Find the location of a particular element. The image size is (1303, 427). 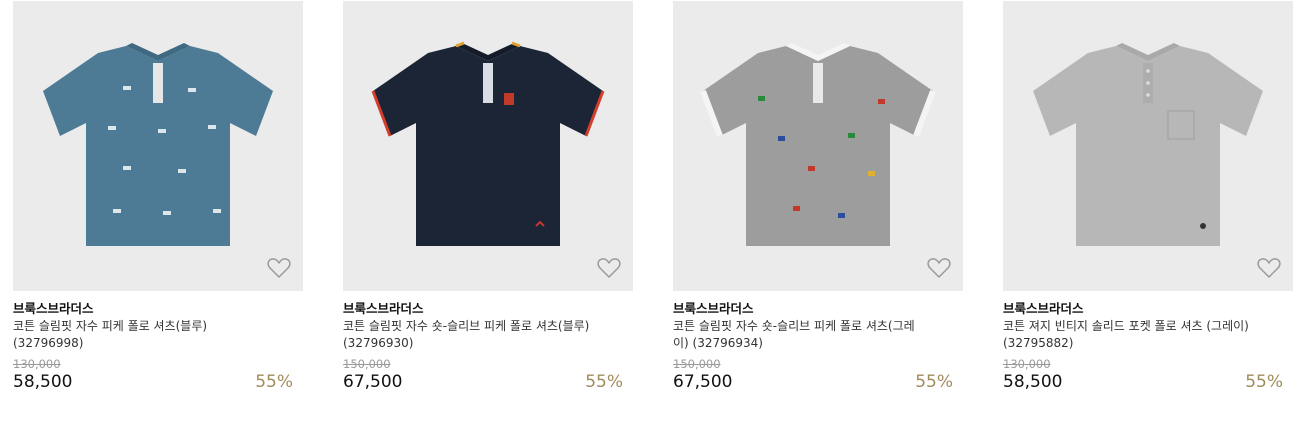

product-name: 코튼 져지 빈티지 솔리드 포켓 폴로 셔츠 (그레이) (32795882) is located at coordinates (1128, 335).